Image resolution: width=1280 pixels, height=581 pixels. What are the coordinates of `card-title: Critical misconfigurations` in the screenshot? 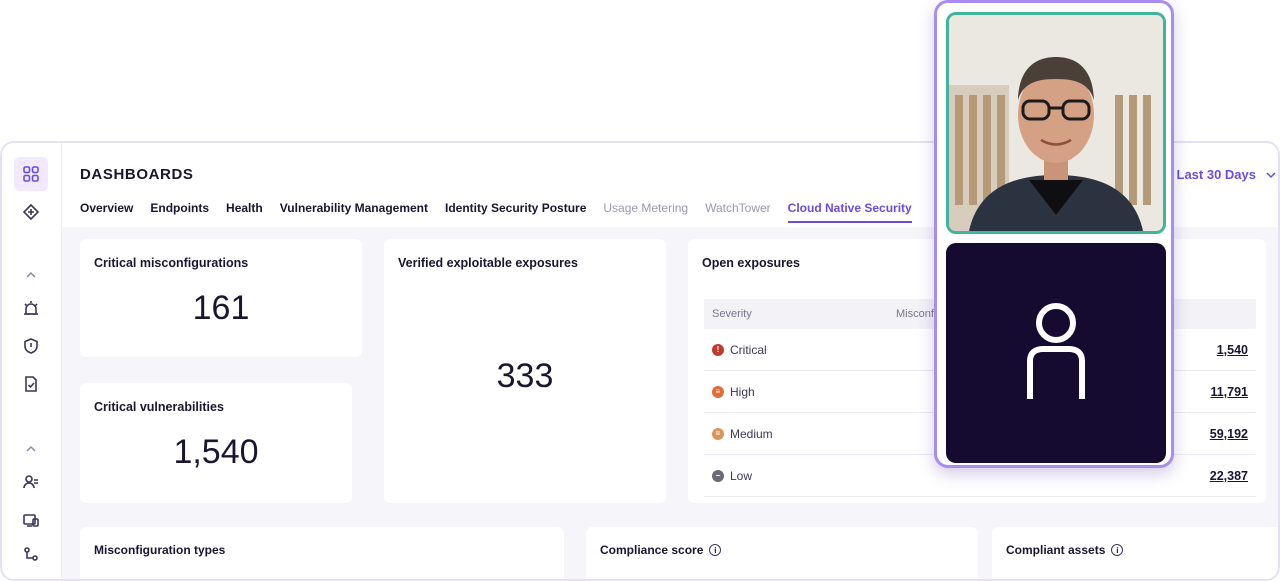 It's located at (171, 263).